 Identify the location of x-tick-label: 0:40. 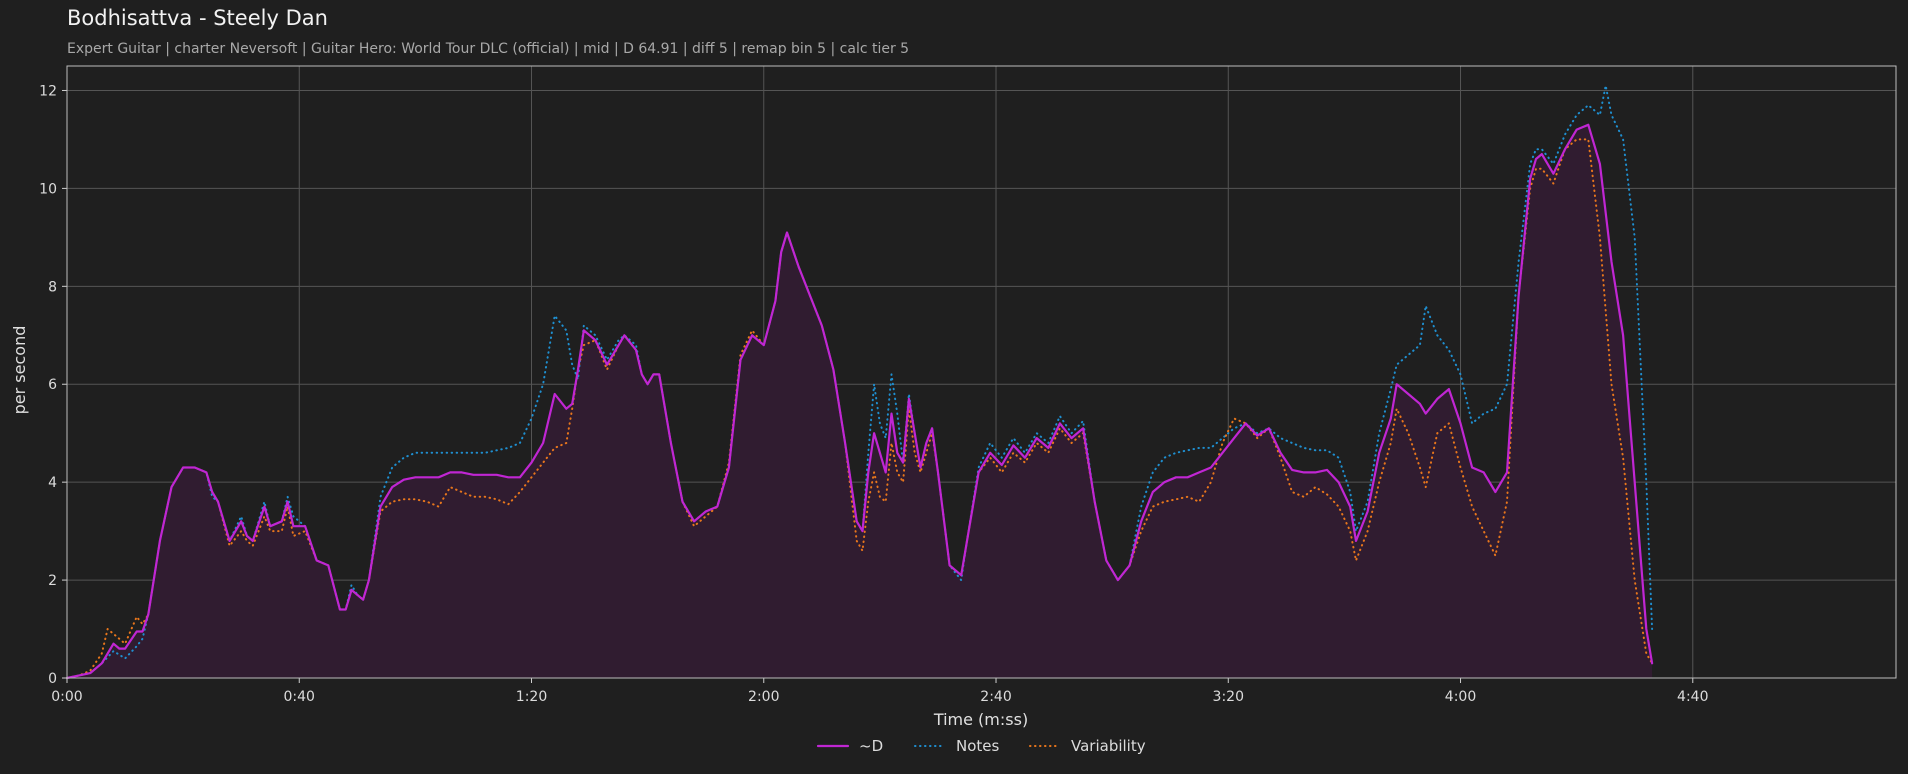
(299, 697).